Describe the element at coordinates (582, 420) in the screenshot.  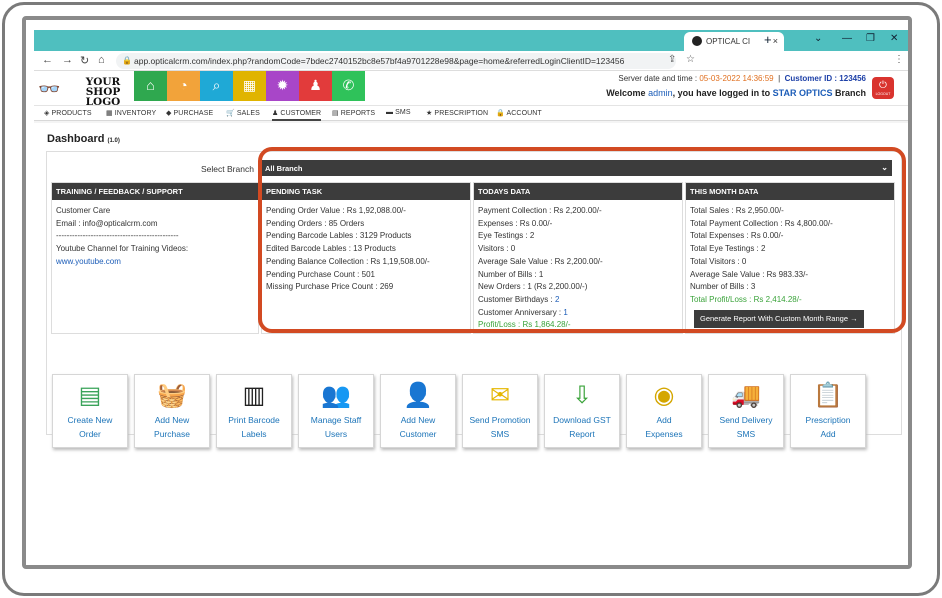
I see `tile-label-line1: Download GST` at that location.